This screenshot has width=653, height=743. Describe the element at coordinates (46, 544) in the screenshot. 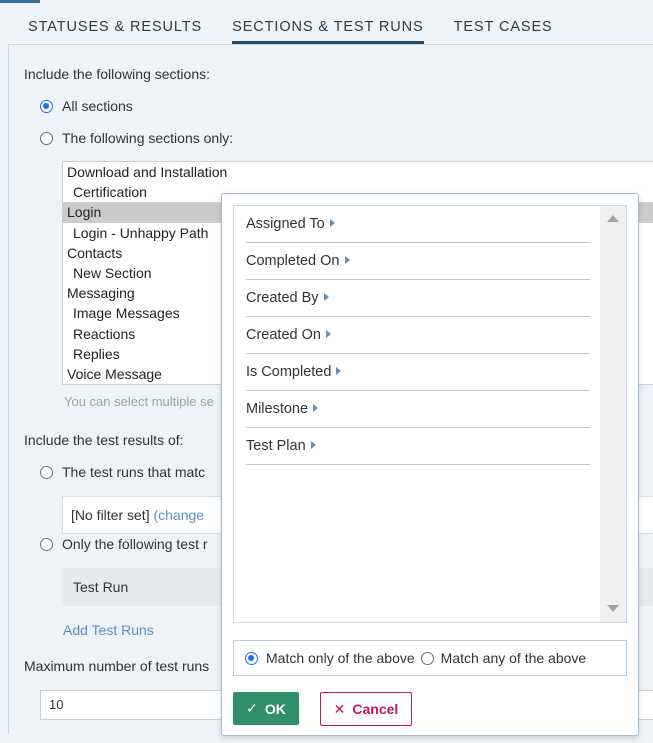

I see `radio-only-test-runs-circle` at that location.